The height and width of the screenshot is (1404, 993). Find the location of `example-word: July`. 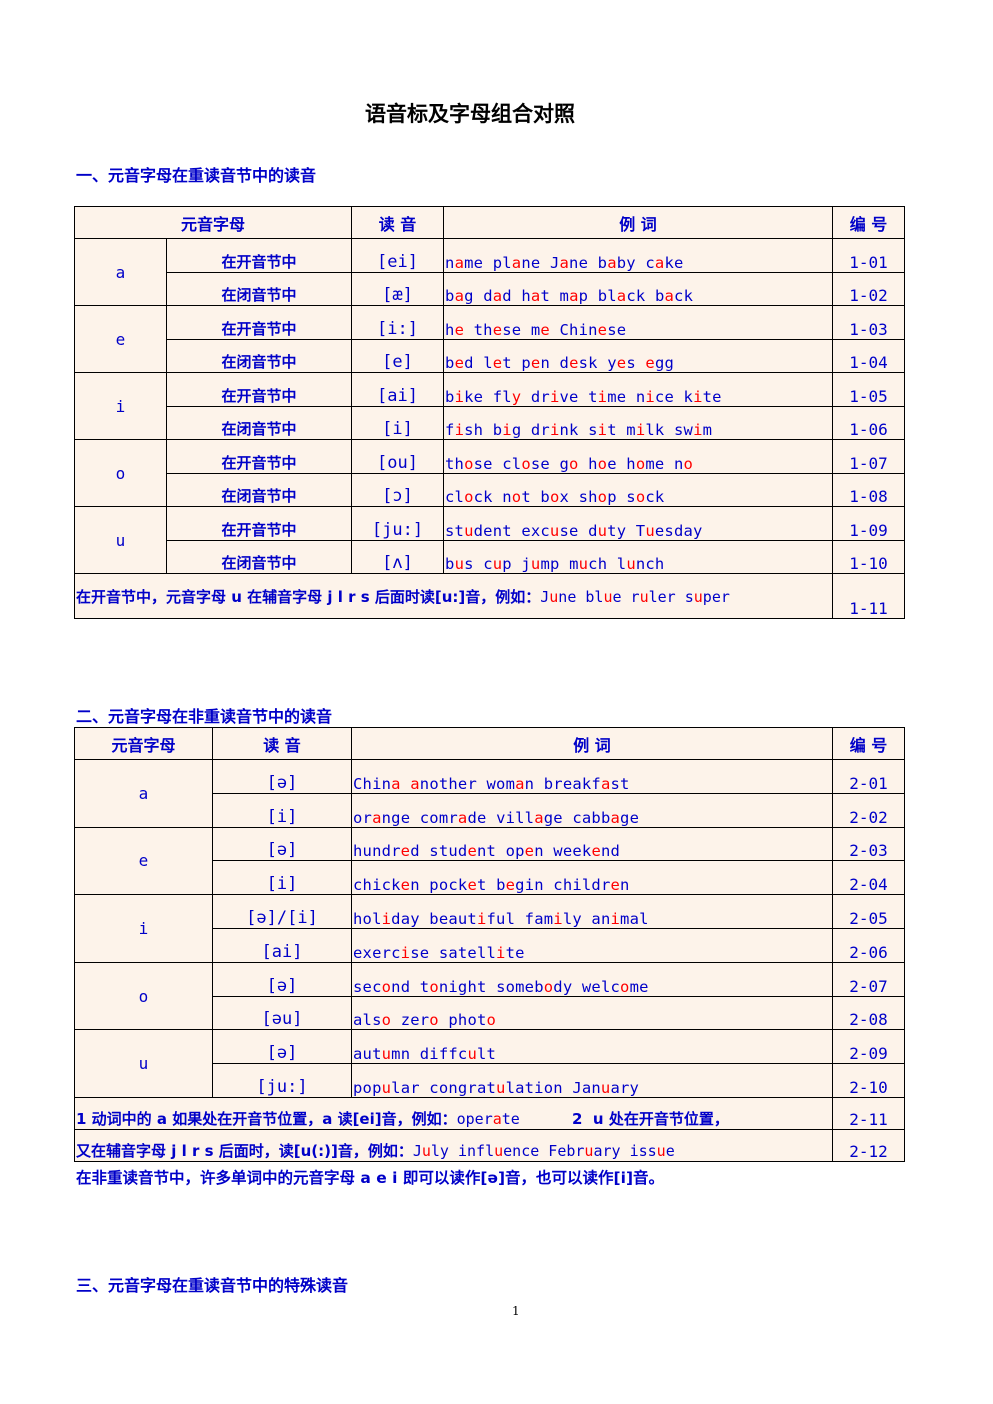

example-word: July is located at coordinates (430, 1150).